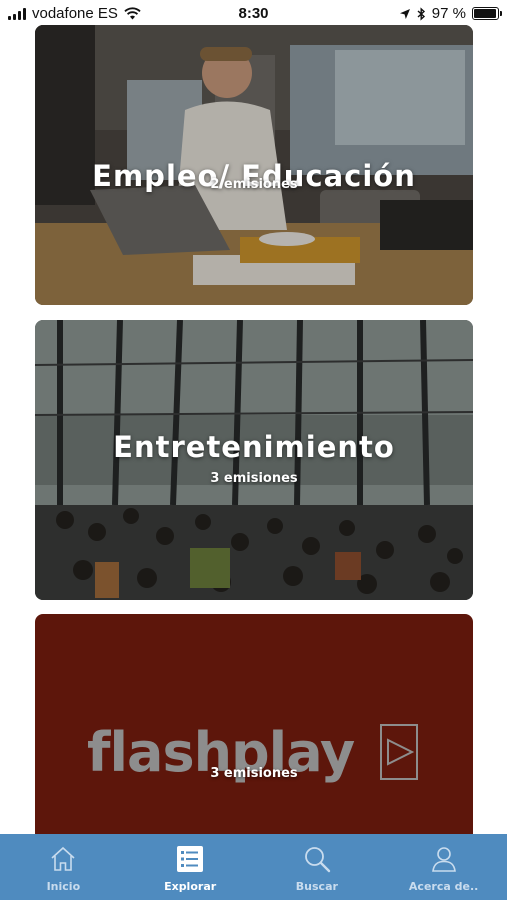 This screenshot has width=507, height=900. Describe the element at coordinates (254, 447) in the screenshot. I see `card-title: Entretenimiento` at that location.